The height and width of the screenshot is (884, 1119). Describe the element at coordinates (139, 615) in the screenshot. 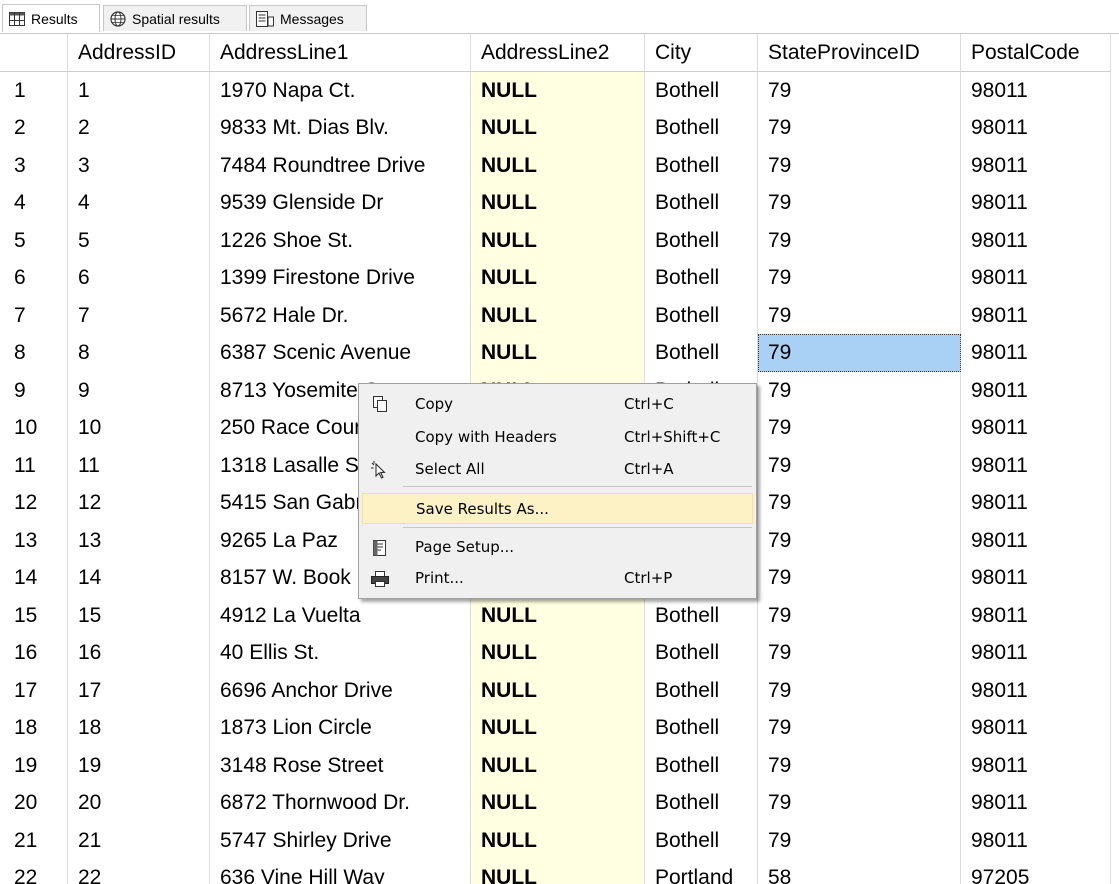

I see `addressid-cell: 15` at that location.